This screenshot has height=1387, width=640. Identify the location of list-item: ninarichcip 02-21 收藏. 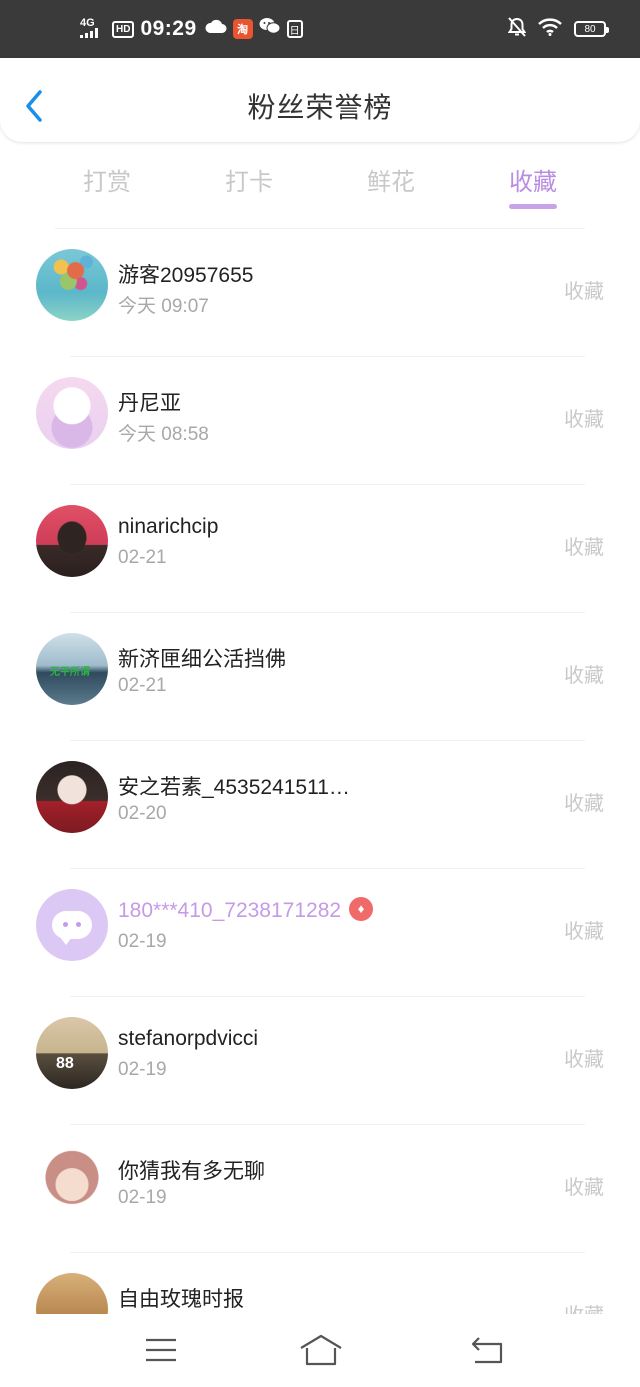
(320, 549).